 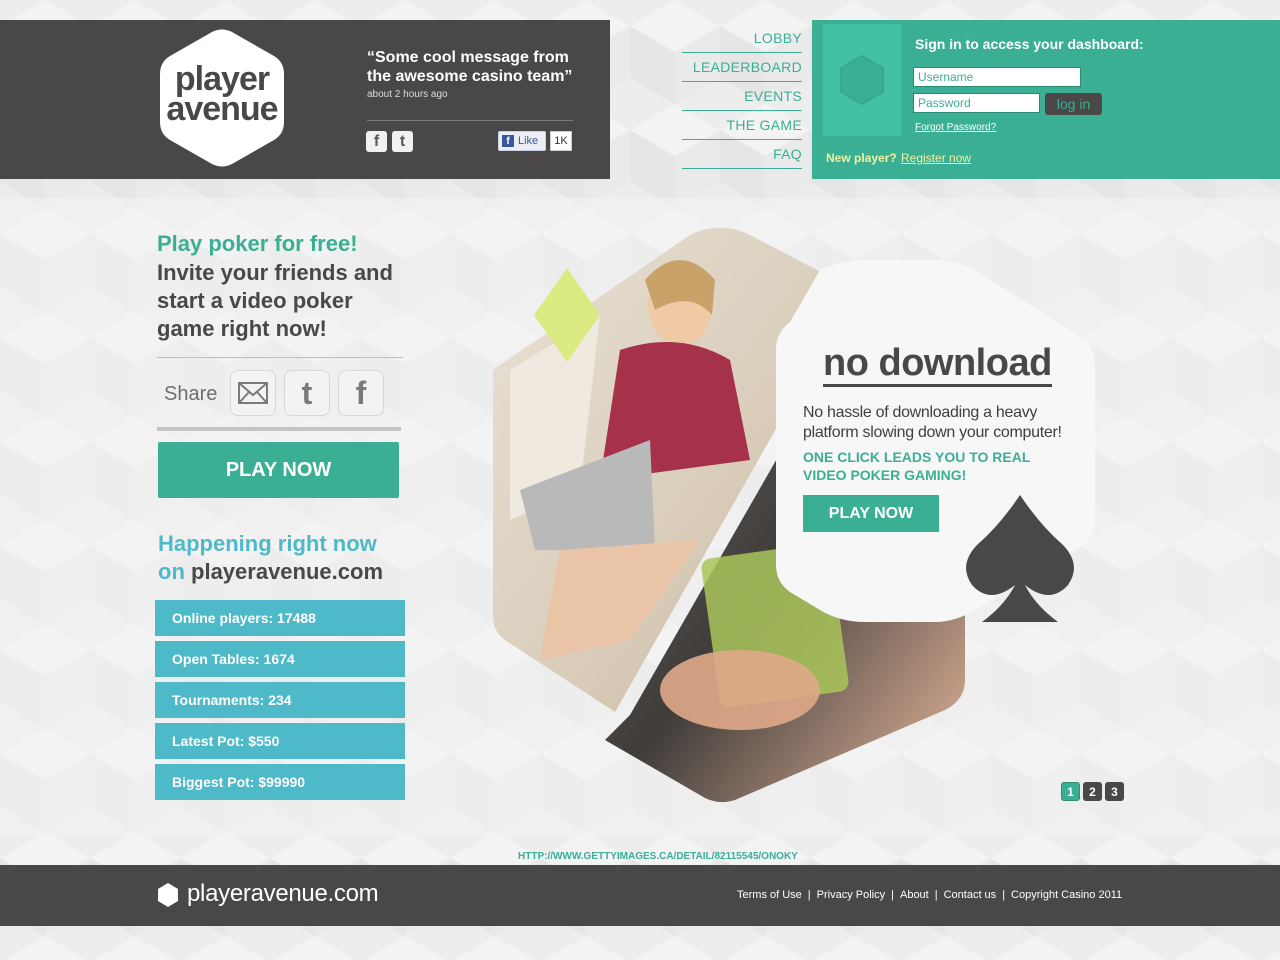 I want to click on facebook-like-button: f Like, so click(x=522, y=141).